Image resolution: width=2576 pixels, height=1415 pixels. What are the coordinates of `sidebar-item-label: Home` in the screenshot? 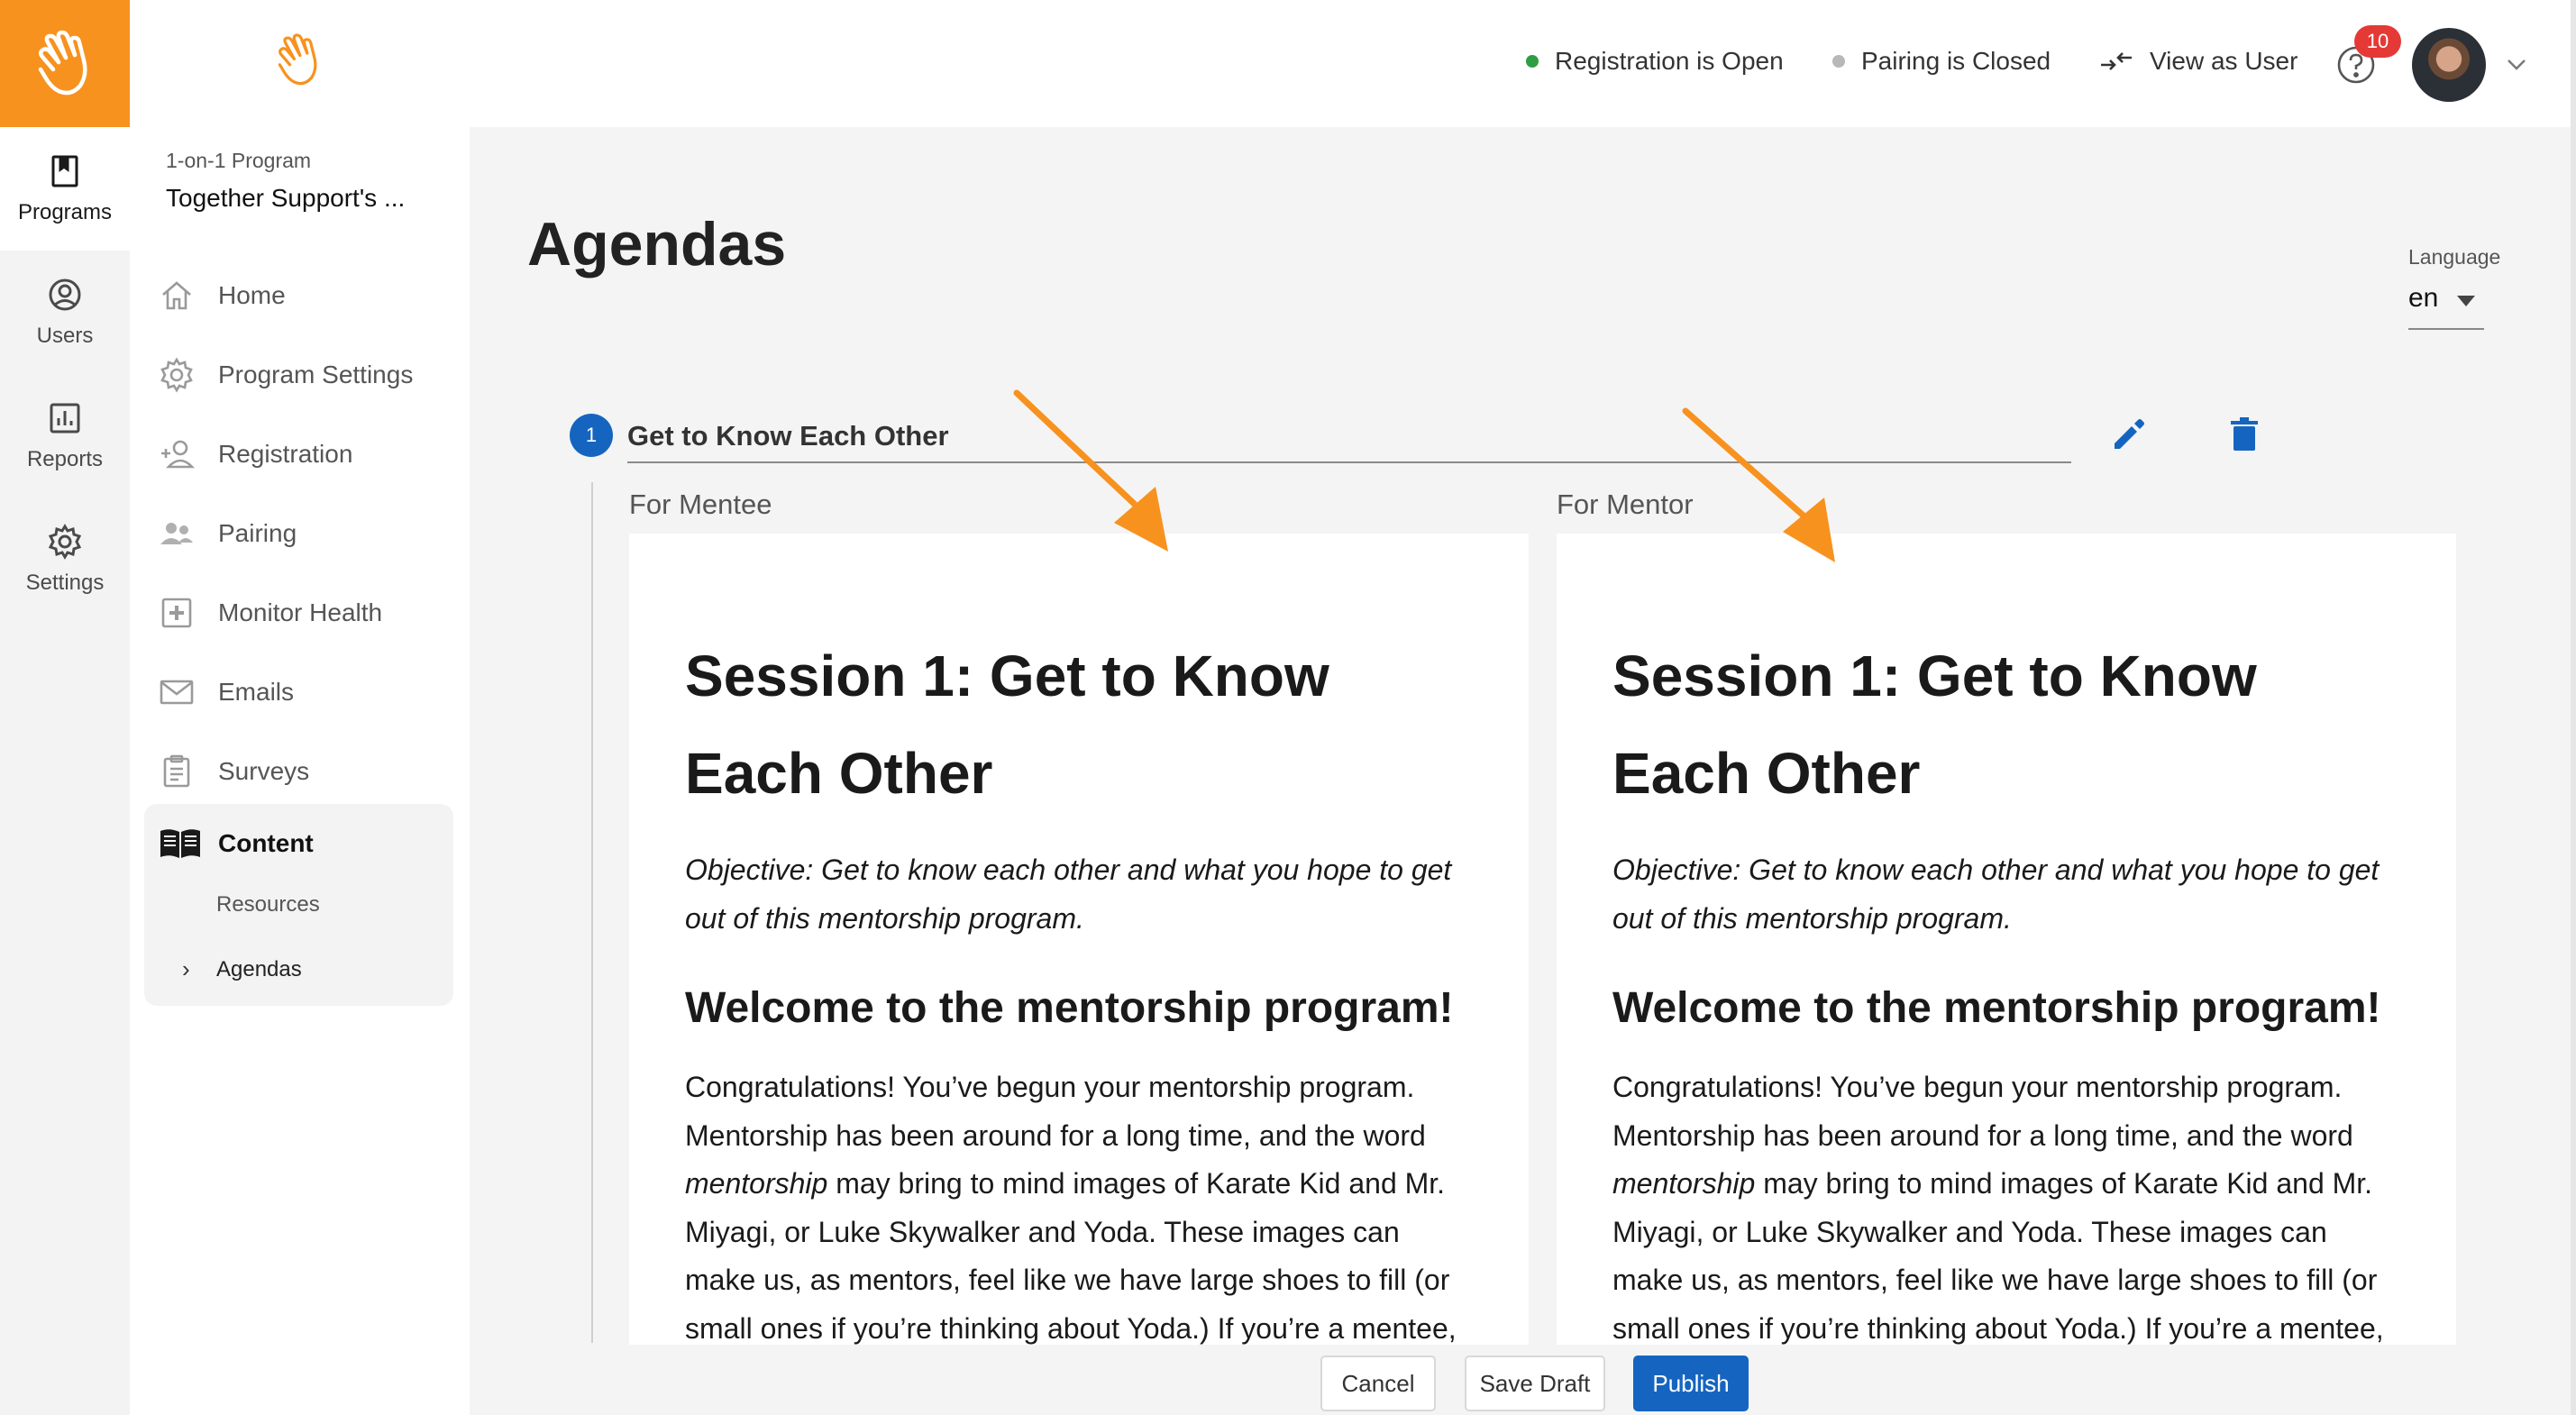 It's located at (252, 295).